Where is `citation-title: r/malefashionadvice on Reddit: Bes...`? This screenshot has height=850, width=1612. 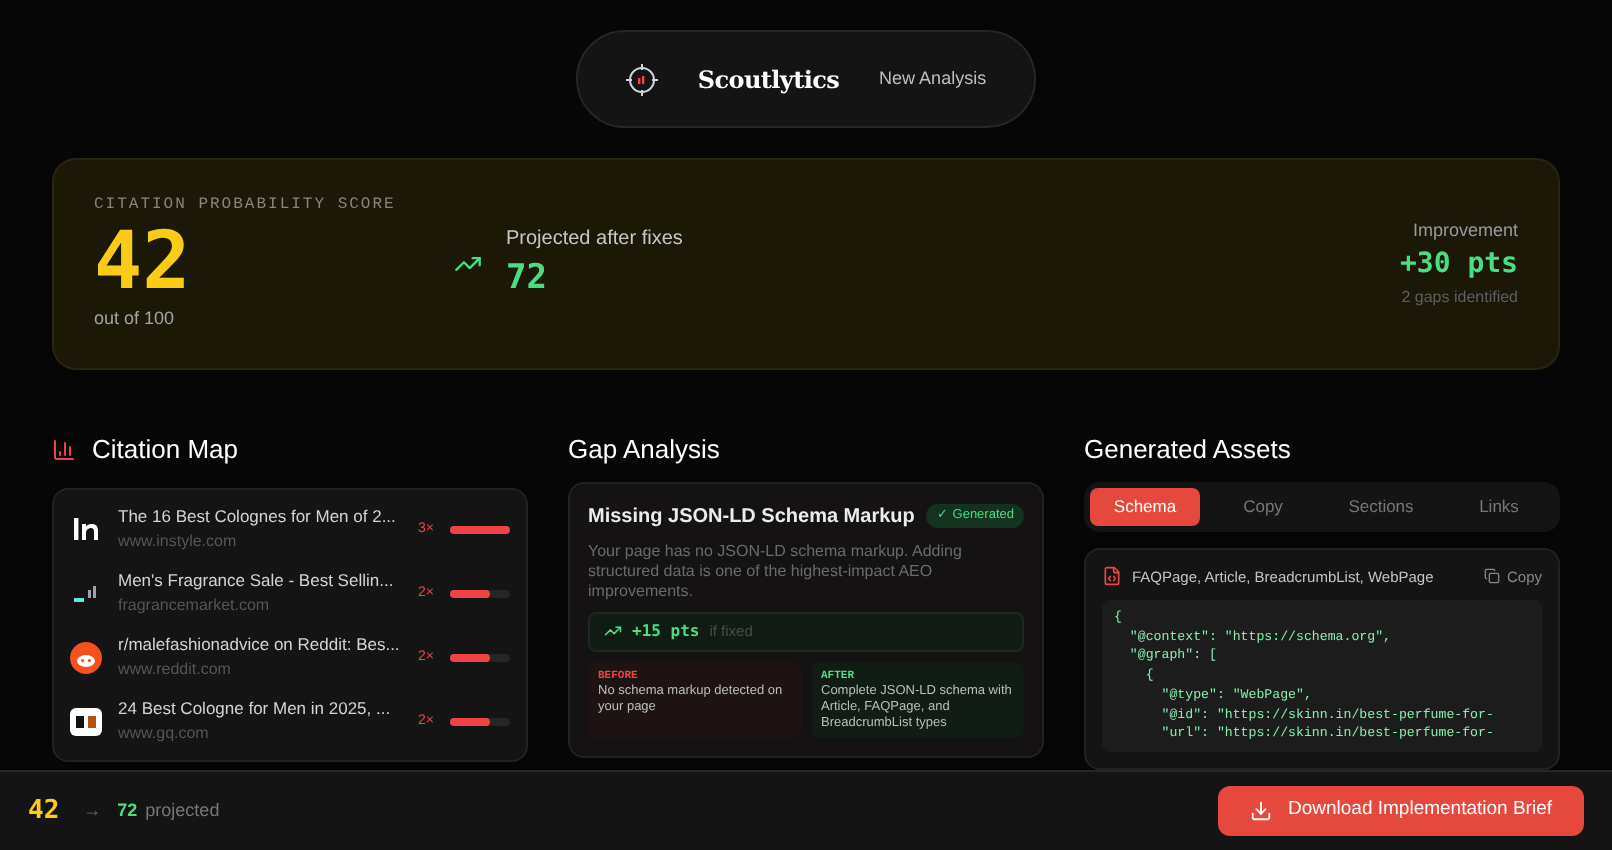
citation-title: r/malefashionadvice on Reddit: Bes... is located at coordinates (259, 645).